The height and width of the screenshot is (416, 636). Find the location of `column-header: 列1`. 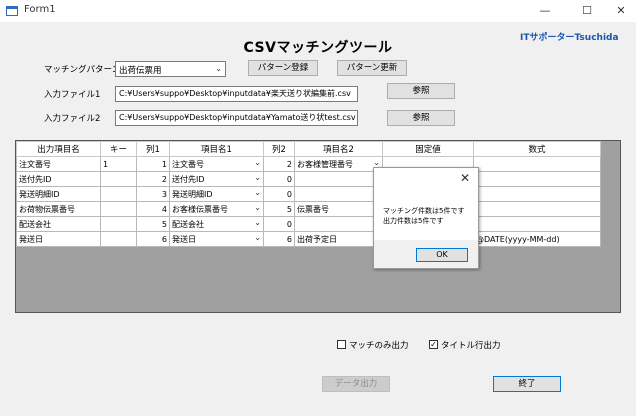

column-header: 列1 is located at coordinates (153, 149).